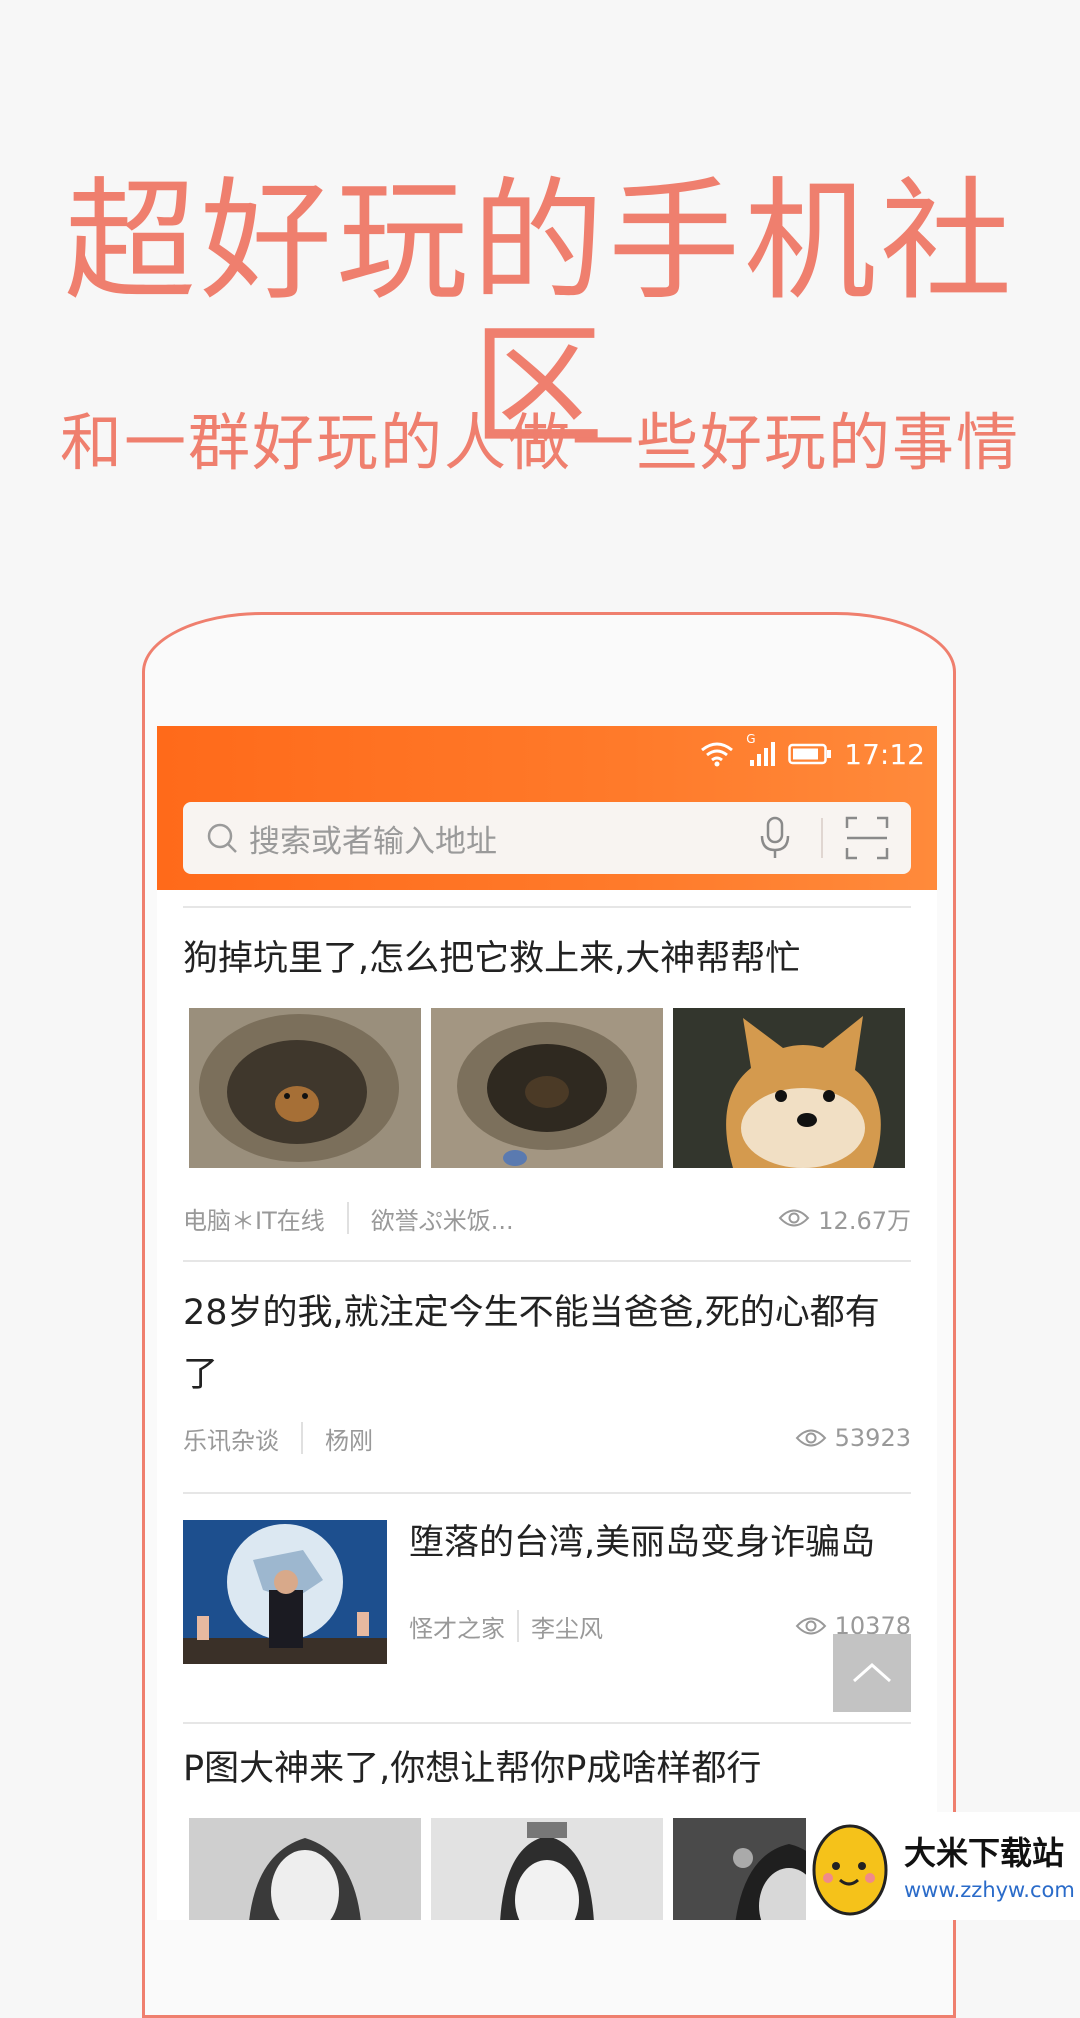 This screenshot has height=2018, width=1080. Describe the element at coordinates (984, 1853) in the screenshot. I see `watermark-name: 大米下载站` at that location.